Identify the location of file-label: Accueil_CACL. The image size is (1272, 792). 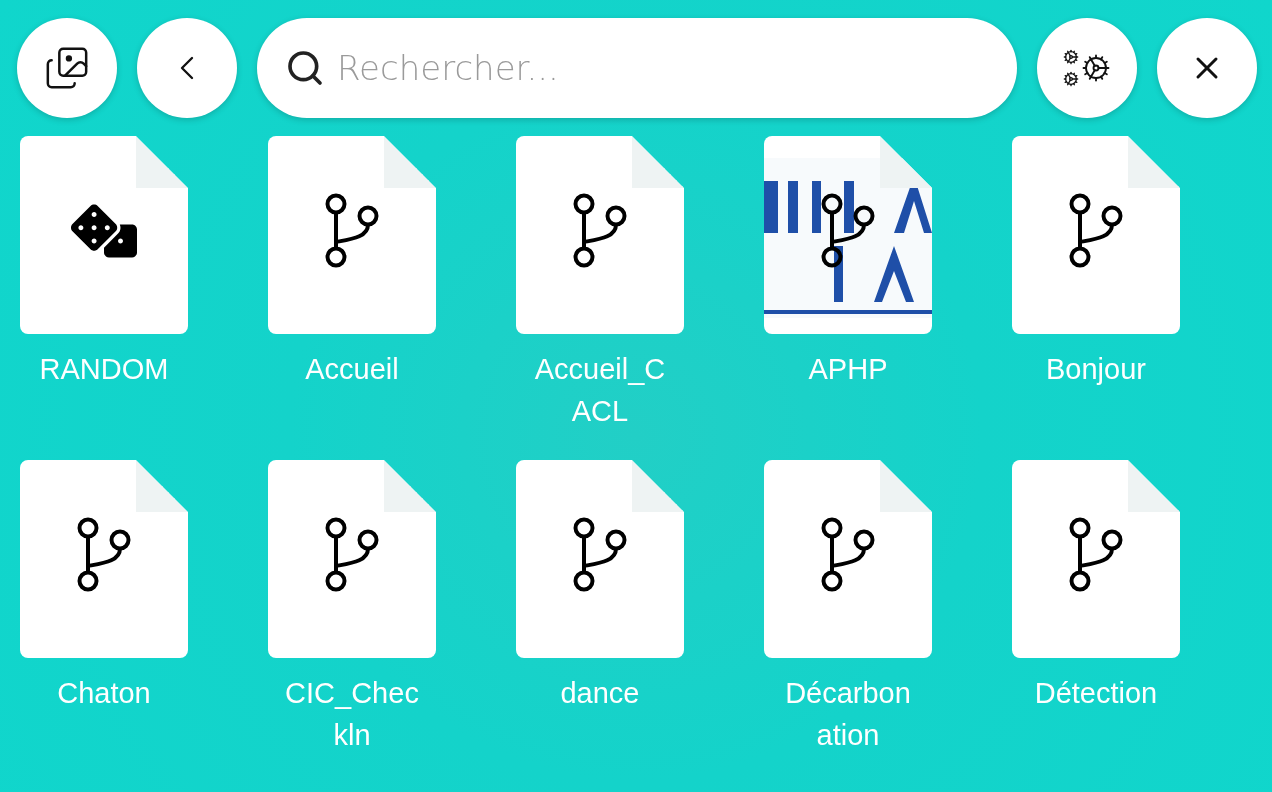
(600, 390).